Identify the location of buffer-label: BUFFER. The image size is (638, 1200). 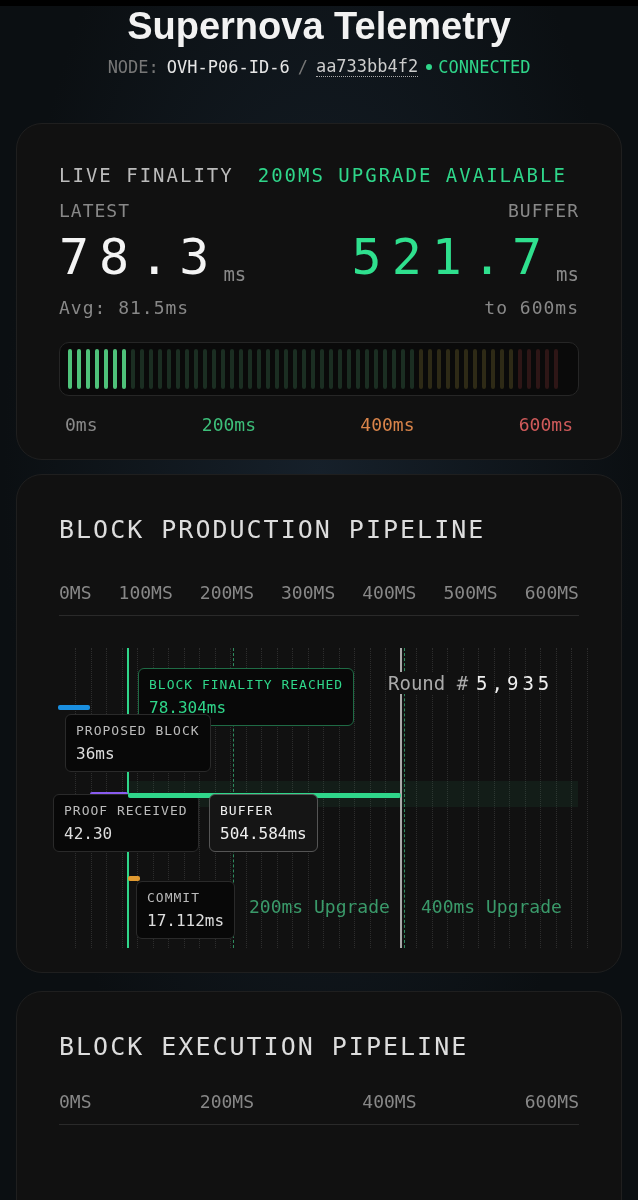
(543, 210).